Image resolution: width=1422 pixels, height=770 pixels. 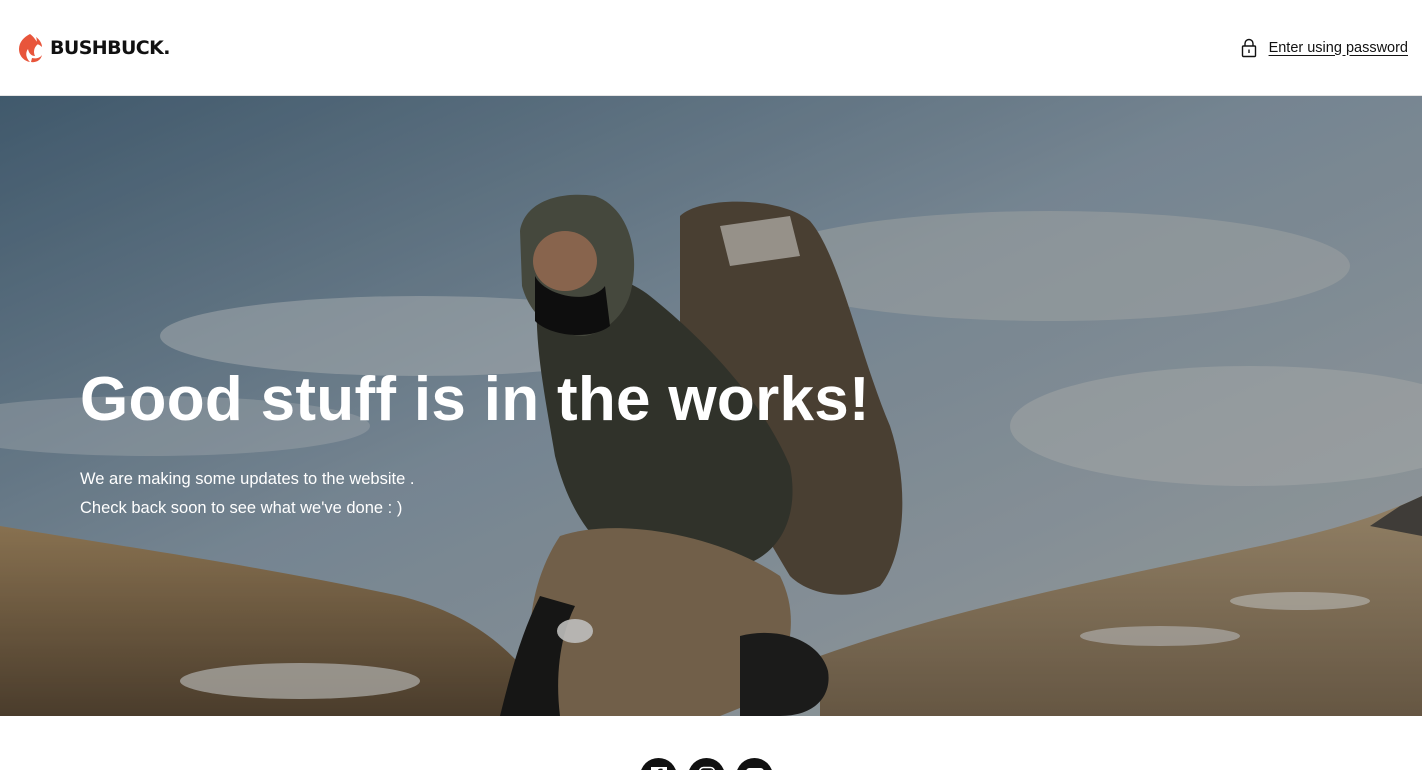 I want to click on enter-password-link: Enter using password, so click(x=1324, y=48).